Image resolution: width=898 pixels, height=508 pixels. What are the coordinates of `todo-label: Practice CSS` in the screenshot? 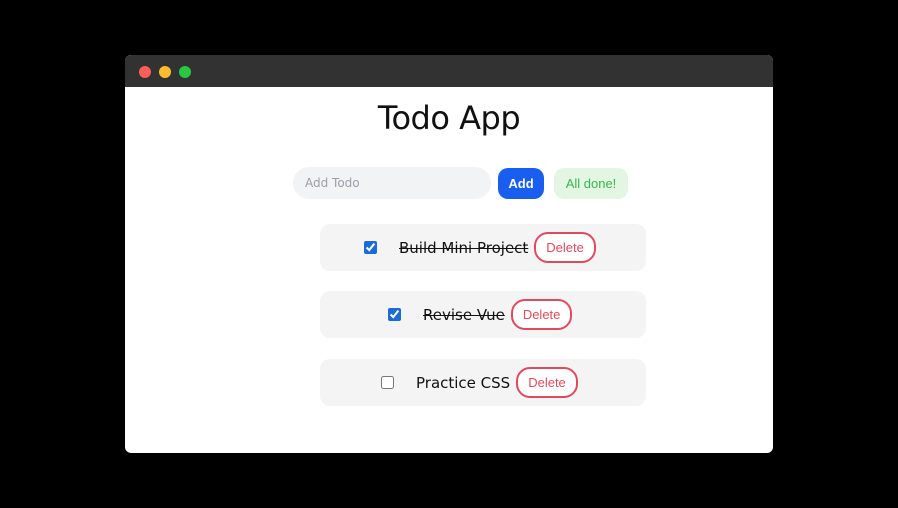 It's located at (463, 382).